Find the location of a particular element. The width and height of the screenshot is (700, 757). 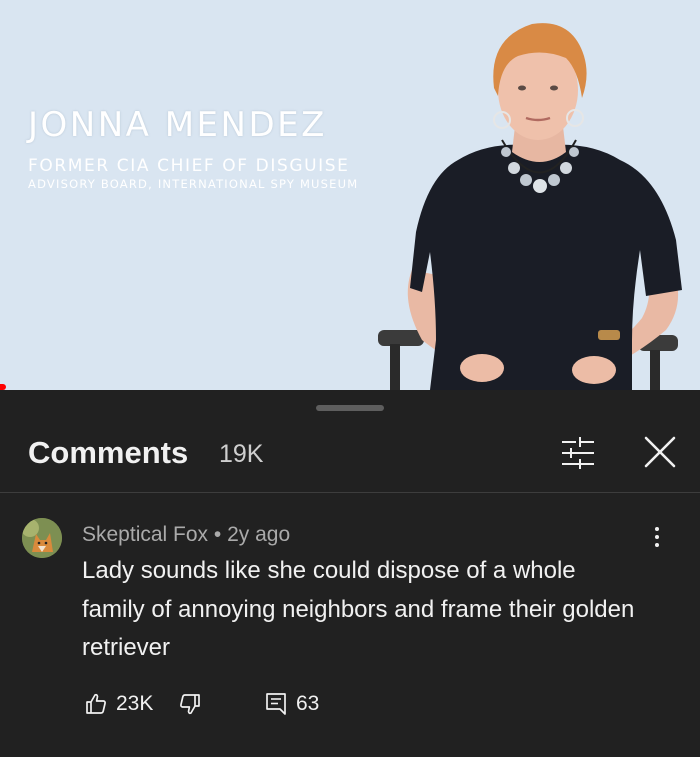

comments-count: 19K is located at coordinates (241, 454).